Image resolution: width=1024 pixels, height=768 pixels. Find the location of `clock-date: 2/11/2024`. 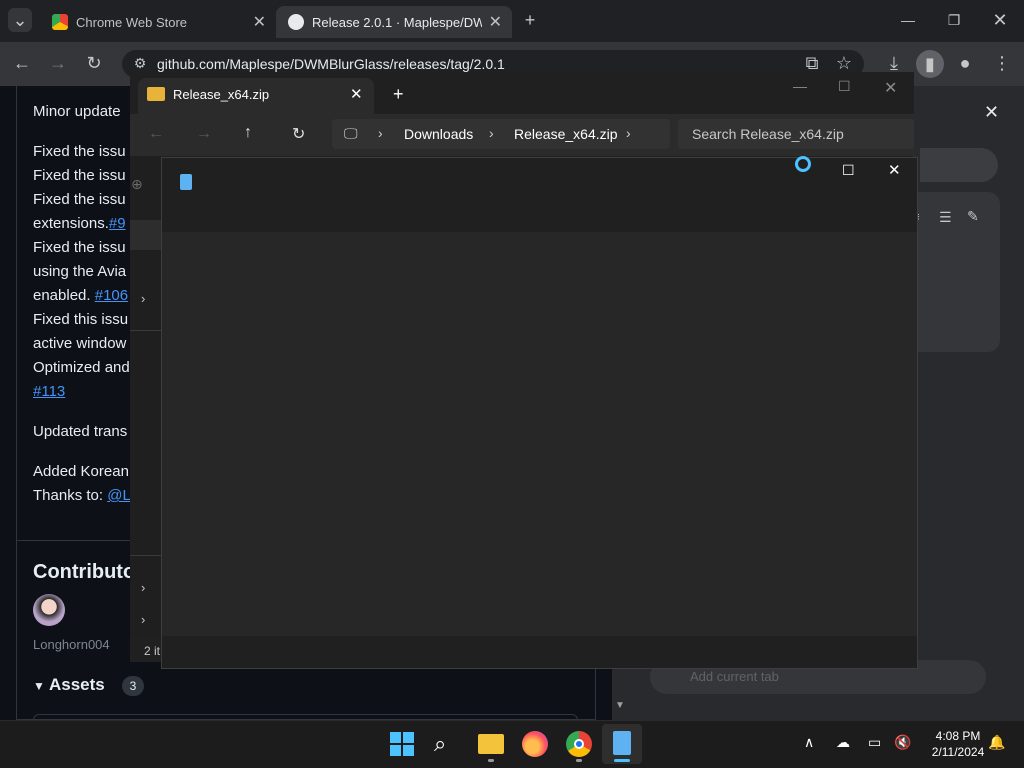

clock-date: 2/11/2024 is located at coordinates (958, 752).